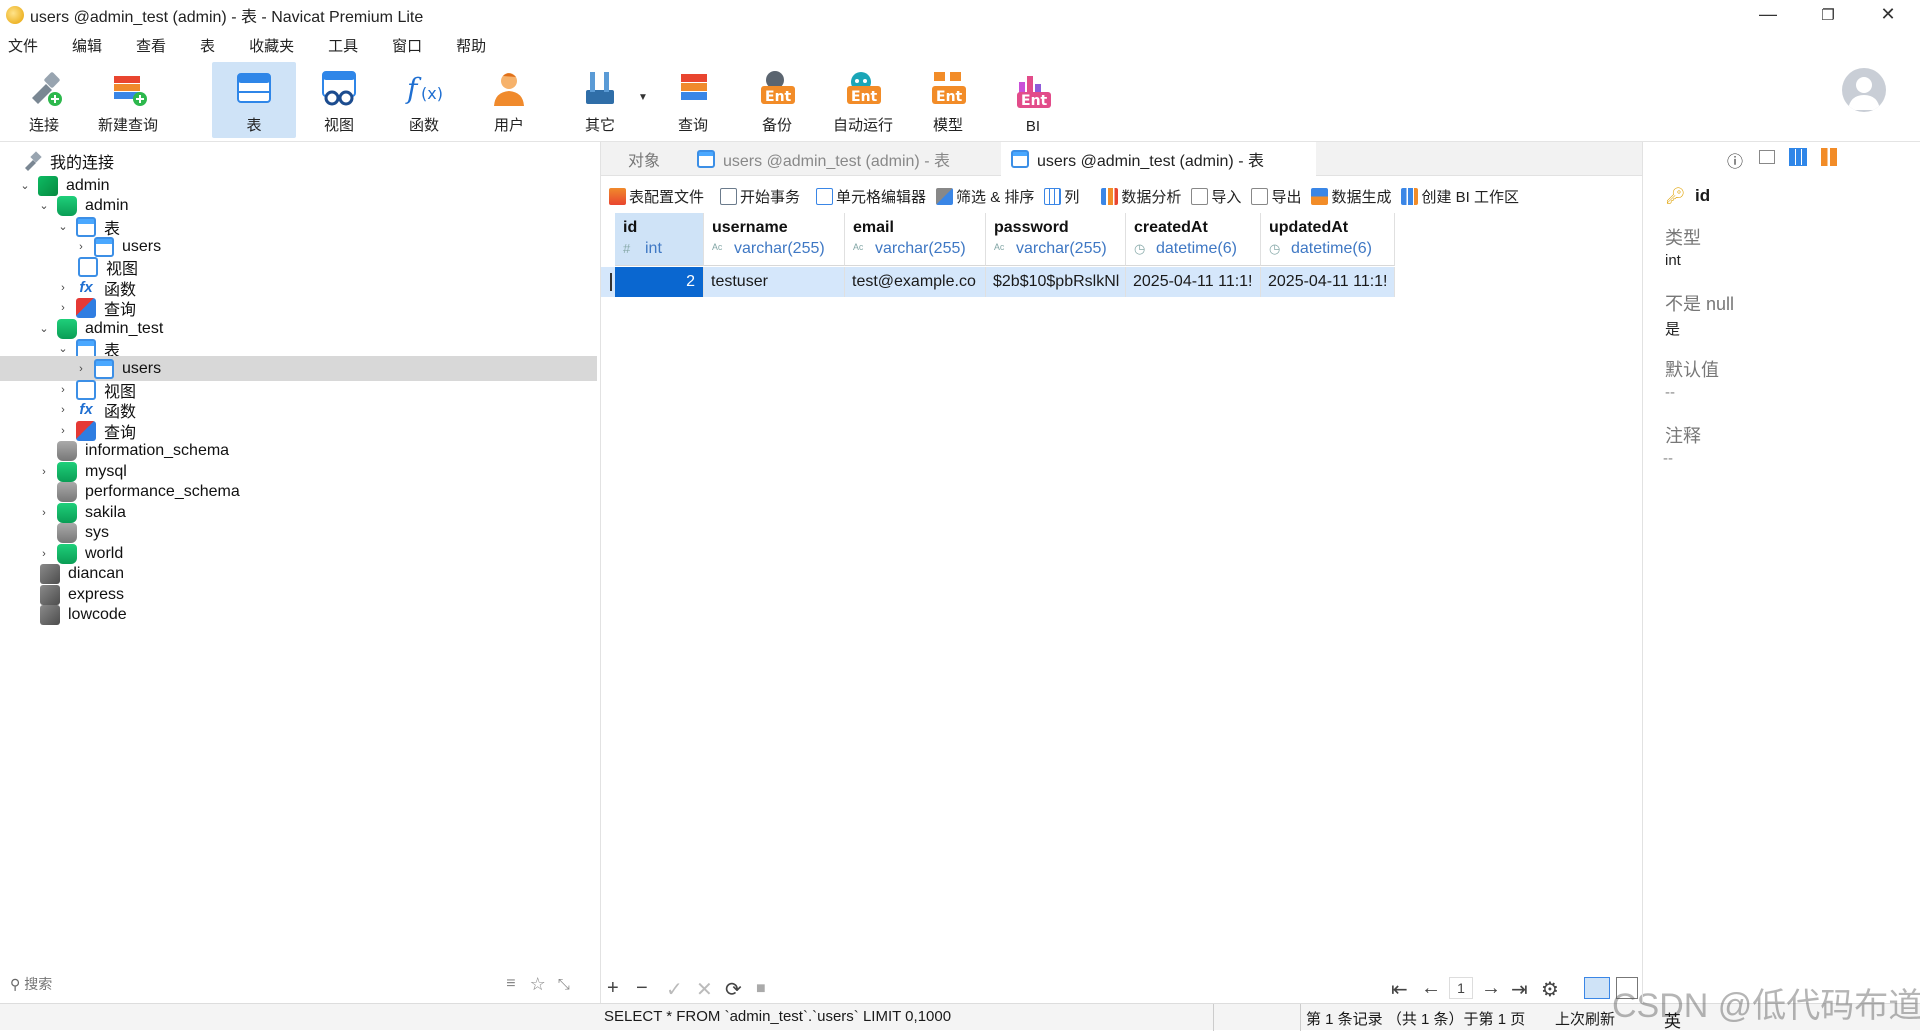 This screenshot has height=1032, width=1920. I want to click on column-header-username: username ᴬᶜ varchar(255), so click(774, 239).